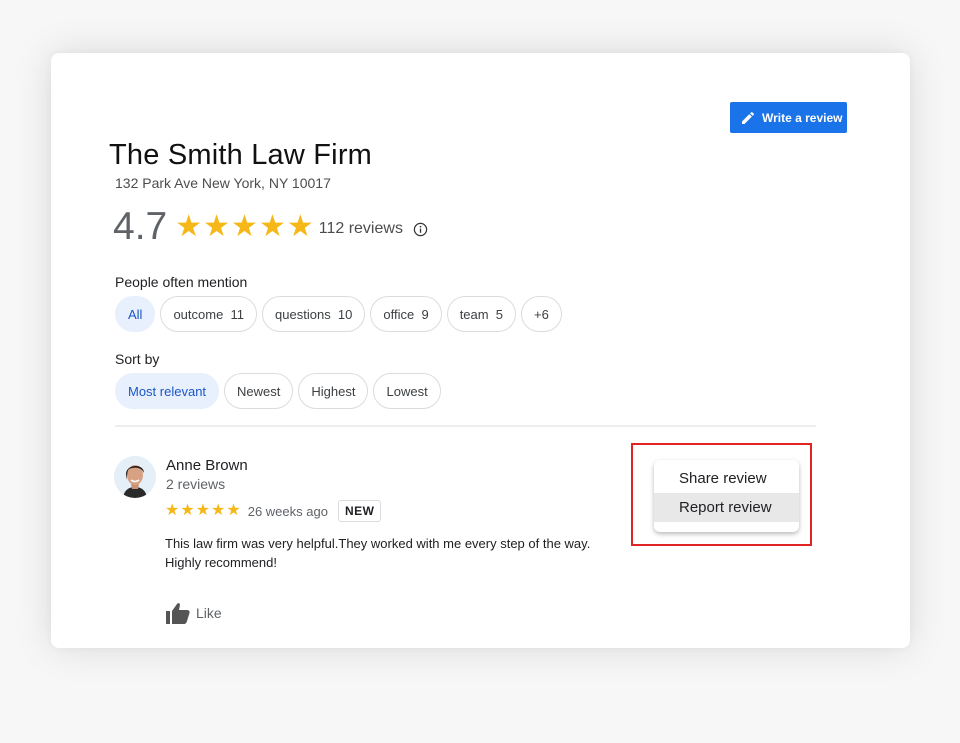 This screenshot has width=960, height=743. What do you see at coordinates (420, 229) in the screenshot?
I see `info-icon` at bounding box center [420, 229].